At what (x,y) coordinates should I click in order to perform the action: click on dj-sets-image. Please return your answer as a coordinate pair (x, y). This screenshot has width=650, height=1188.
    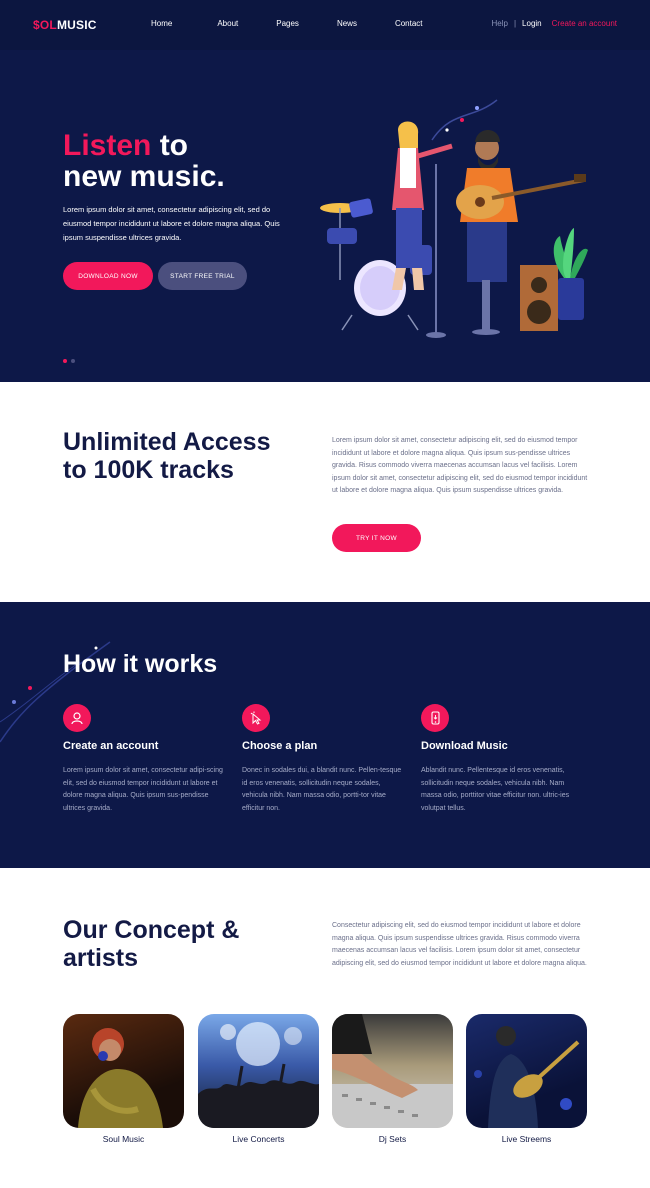
    Looking at the image, I should click on (392, 1071).